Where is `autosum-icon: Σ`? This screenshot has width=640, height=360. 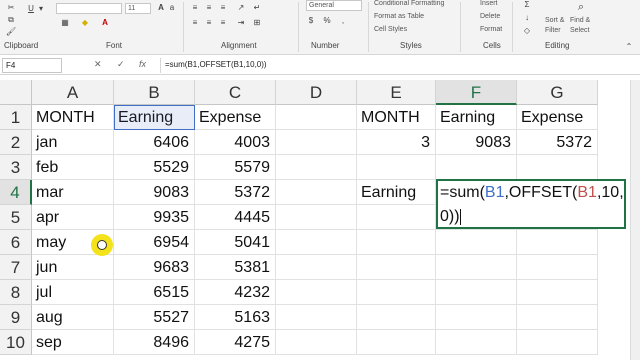
autosum-icon: Σ is located at coordinates (527, 4).